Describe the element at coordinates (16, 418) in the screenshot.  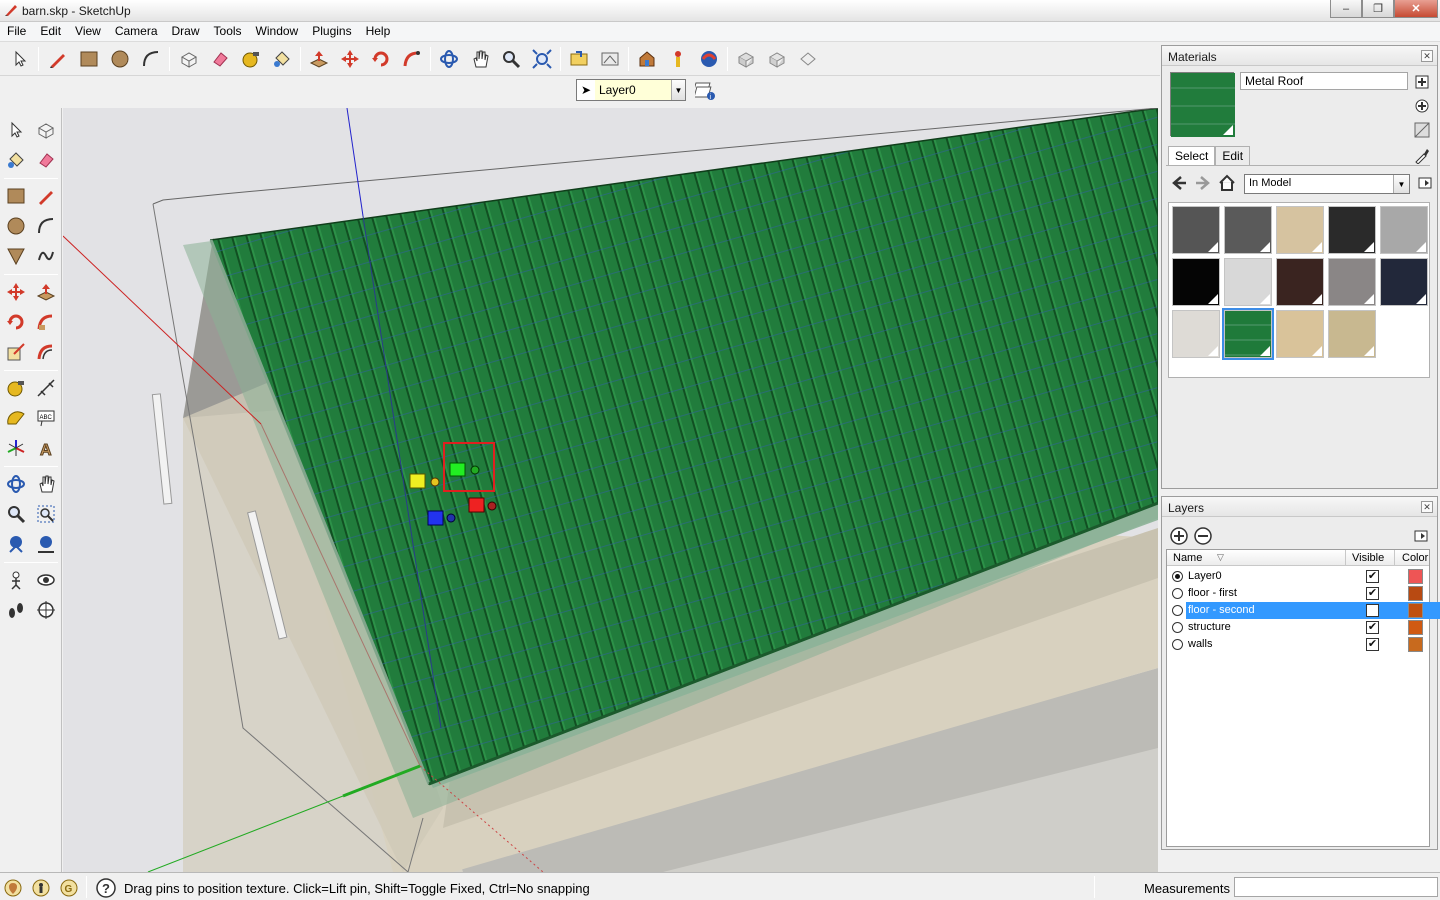
I see `protractor-icon` at that location.